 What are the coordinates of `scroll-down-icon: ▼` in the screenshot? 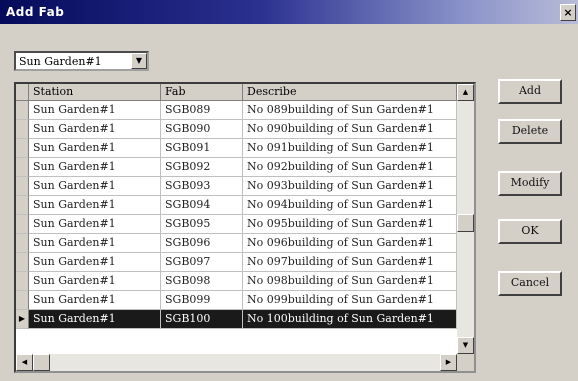 It's located at (465, 345).